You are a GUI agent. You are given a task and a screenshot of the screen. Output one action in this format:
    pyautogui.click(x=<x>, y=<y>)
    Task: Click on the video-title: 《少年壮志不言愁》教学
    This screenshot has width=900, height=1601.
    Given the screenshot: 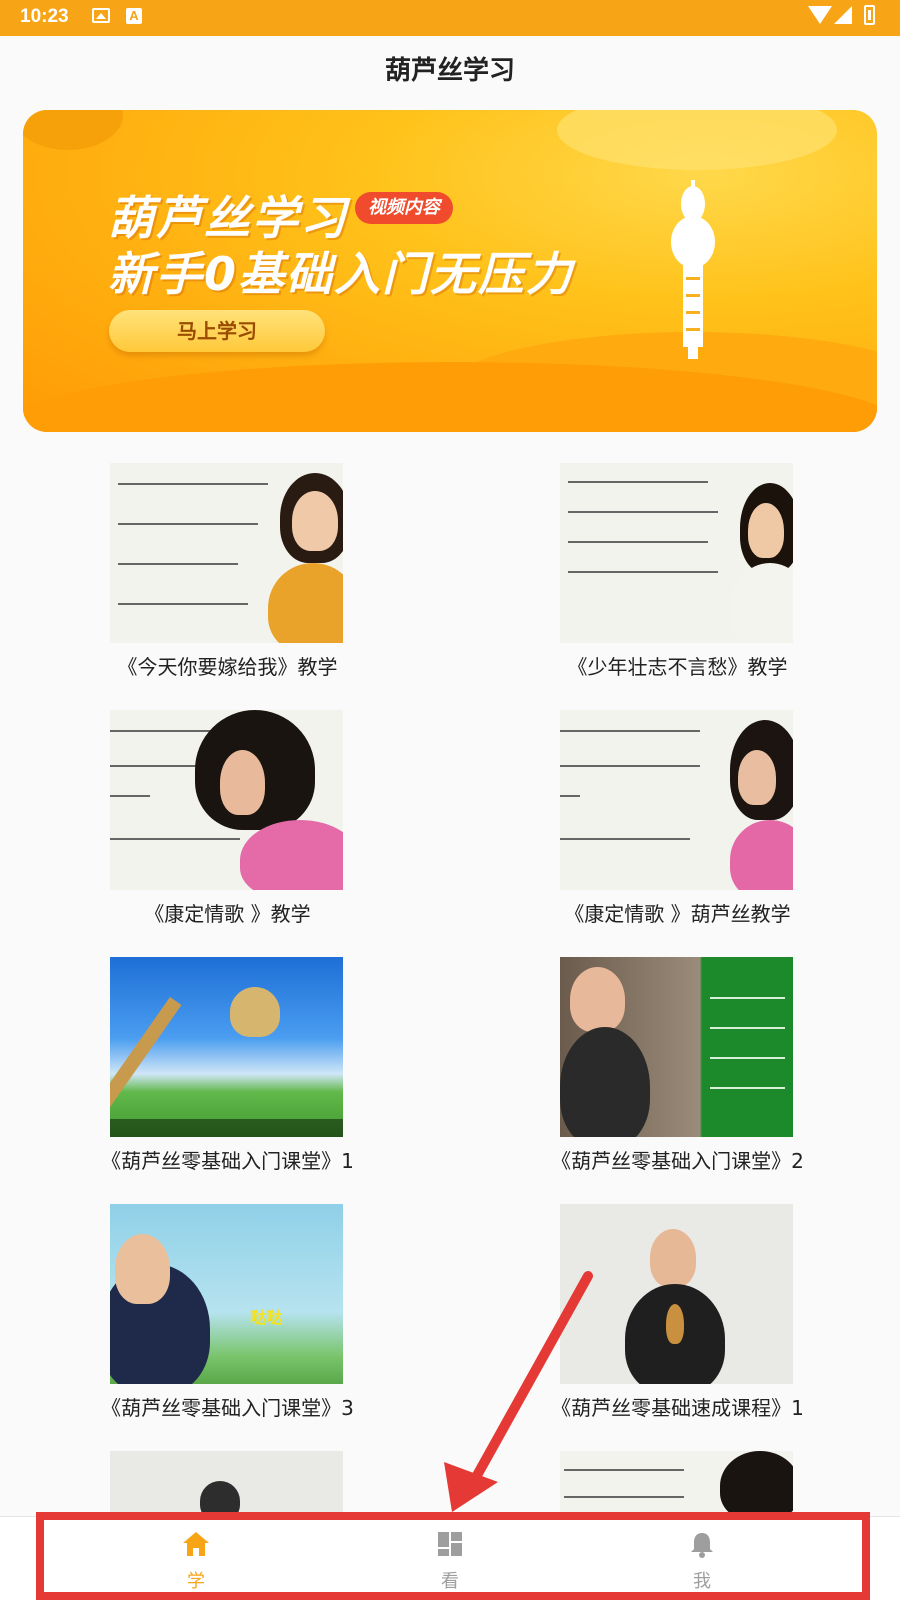 What is the action you would take?
    pyautogui.click(x=677, y=667)
    